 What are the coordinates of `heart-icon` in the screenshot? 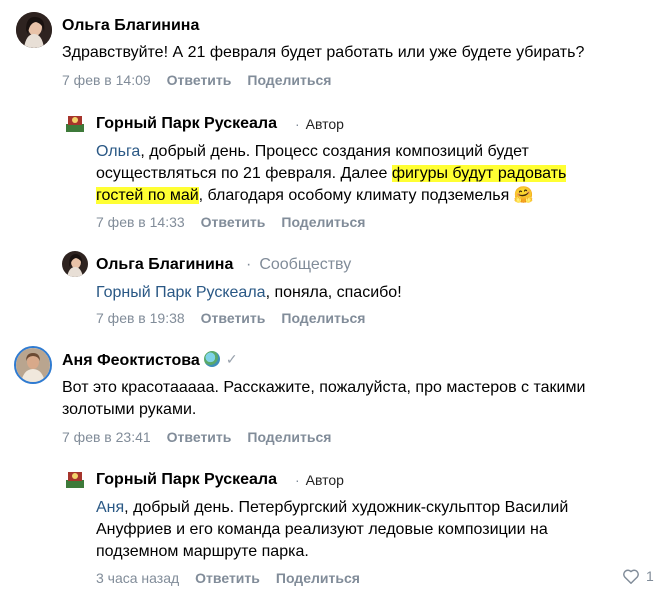 It's located at (631, 576).